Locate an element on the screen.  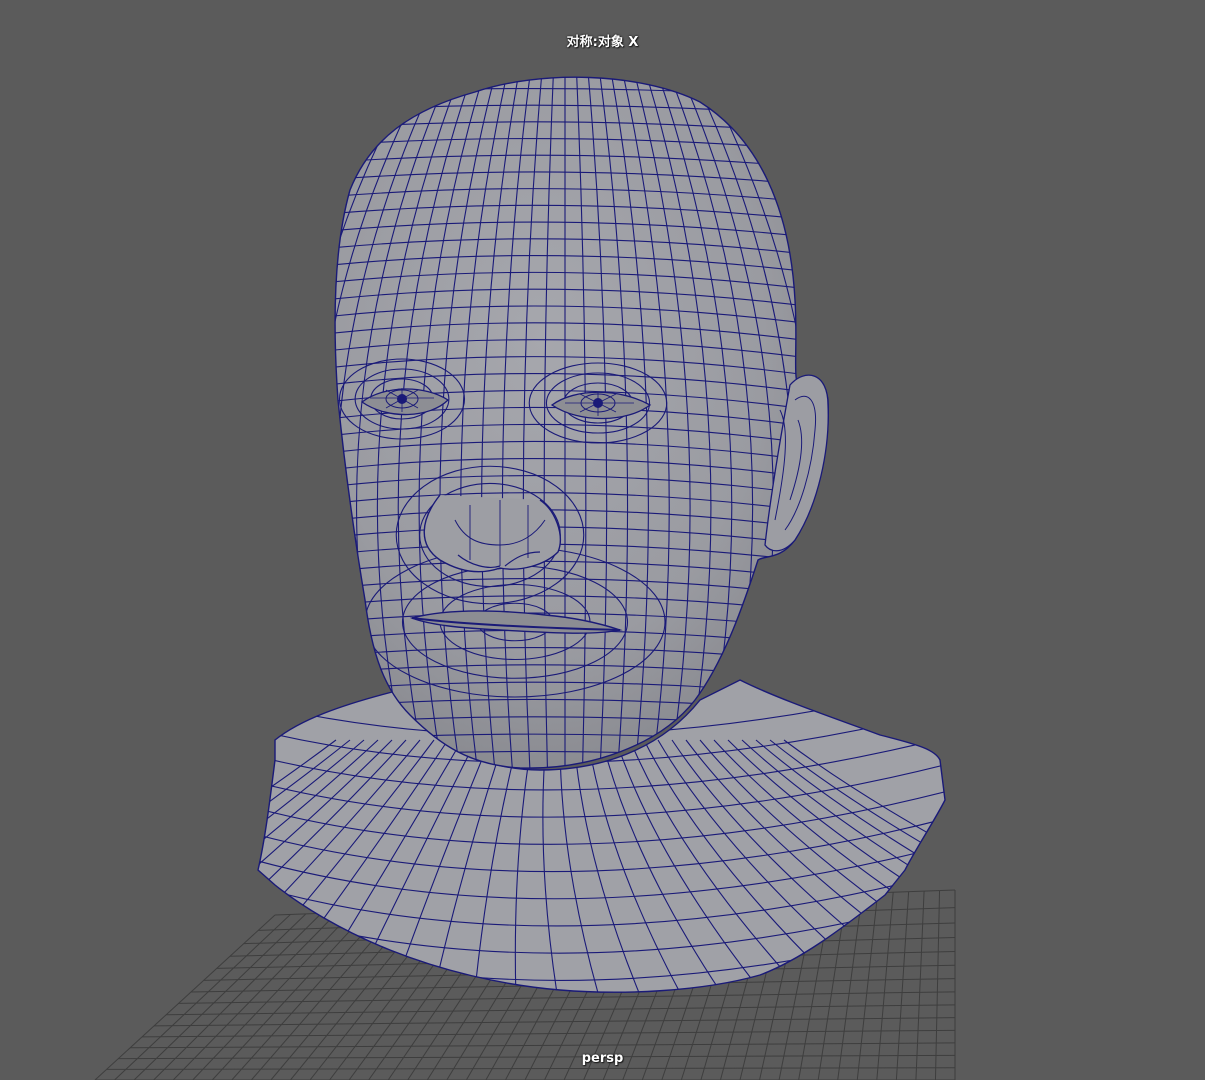
symmetry-status-label: 对称:对象 X is located at coordinates (602, 42).